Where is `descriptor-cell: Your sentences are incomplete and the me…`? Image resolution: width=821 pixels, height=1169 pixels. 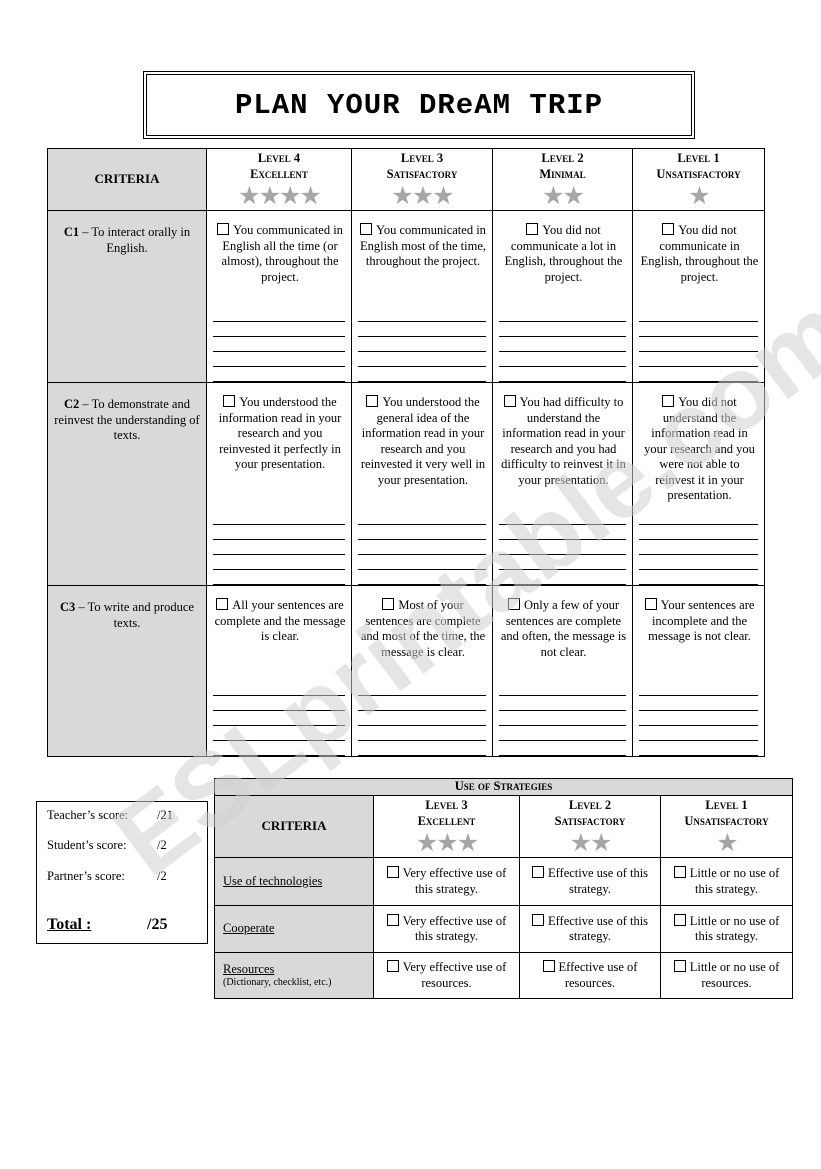
descriptor-cell: Your sentences are incomplete and the me… is located at coordinates (698, 671).